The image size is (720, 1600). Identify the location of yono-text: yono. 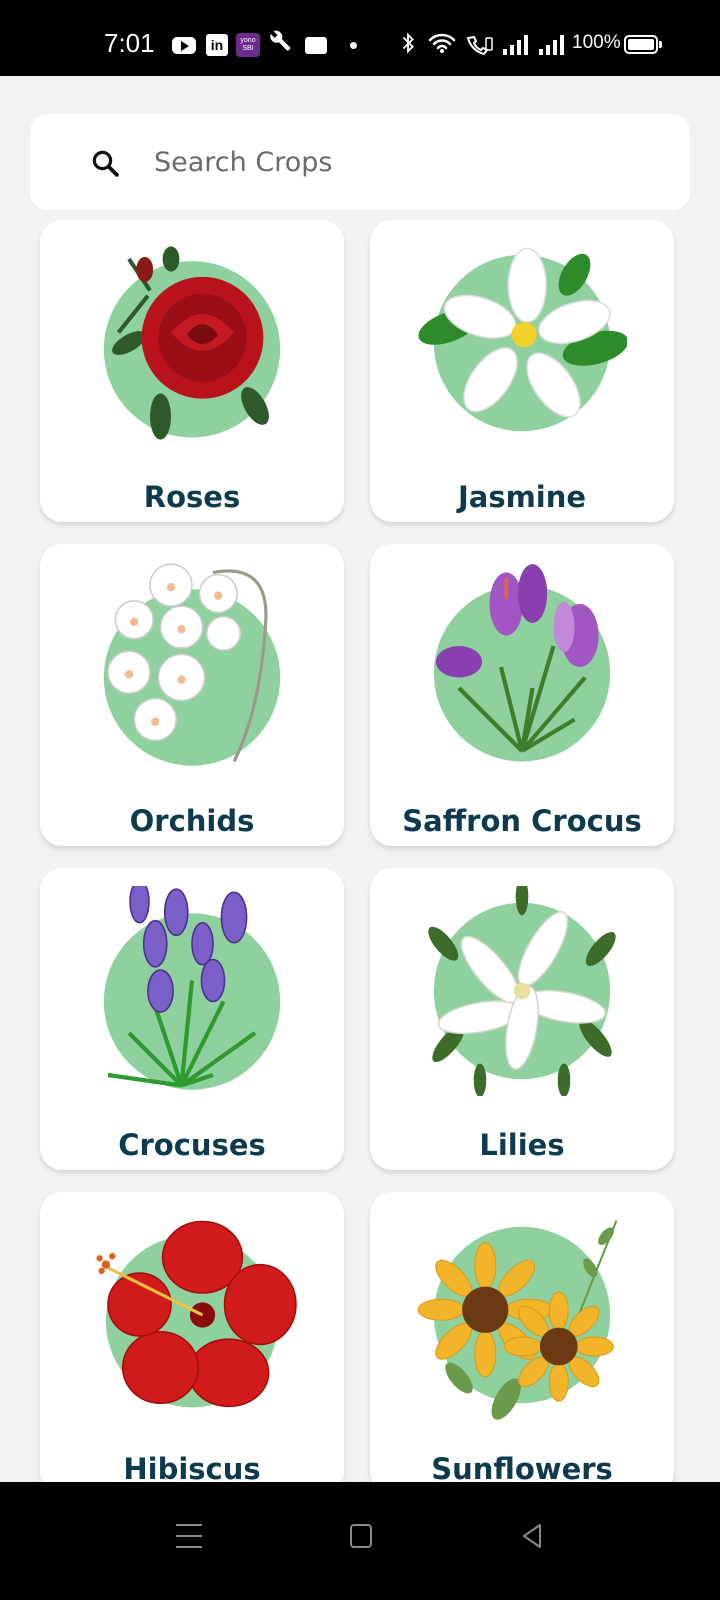
(248, 40).